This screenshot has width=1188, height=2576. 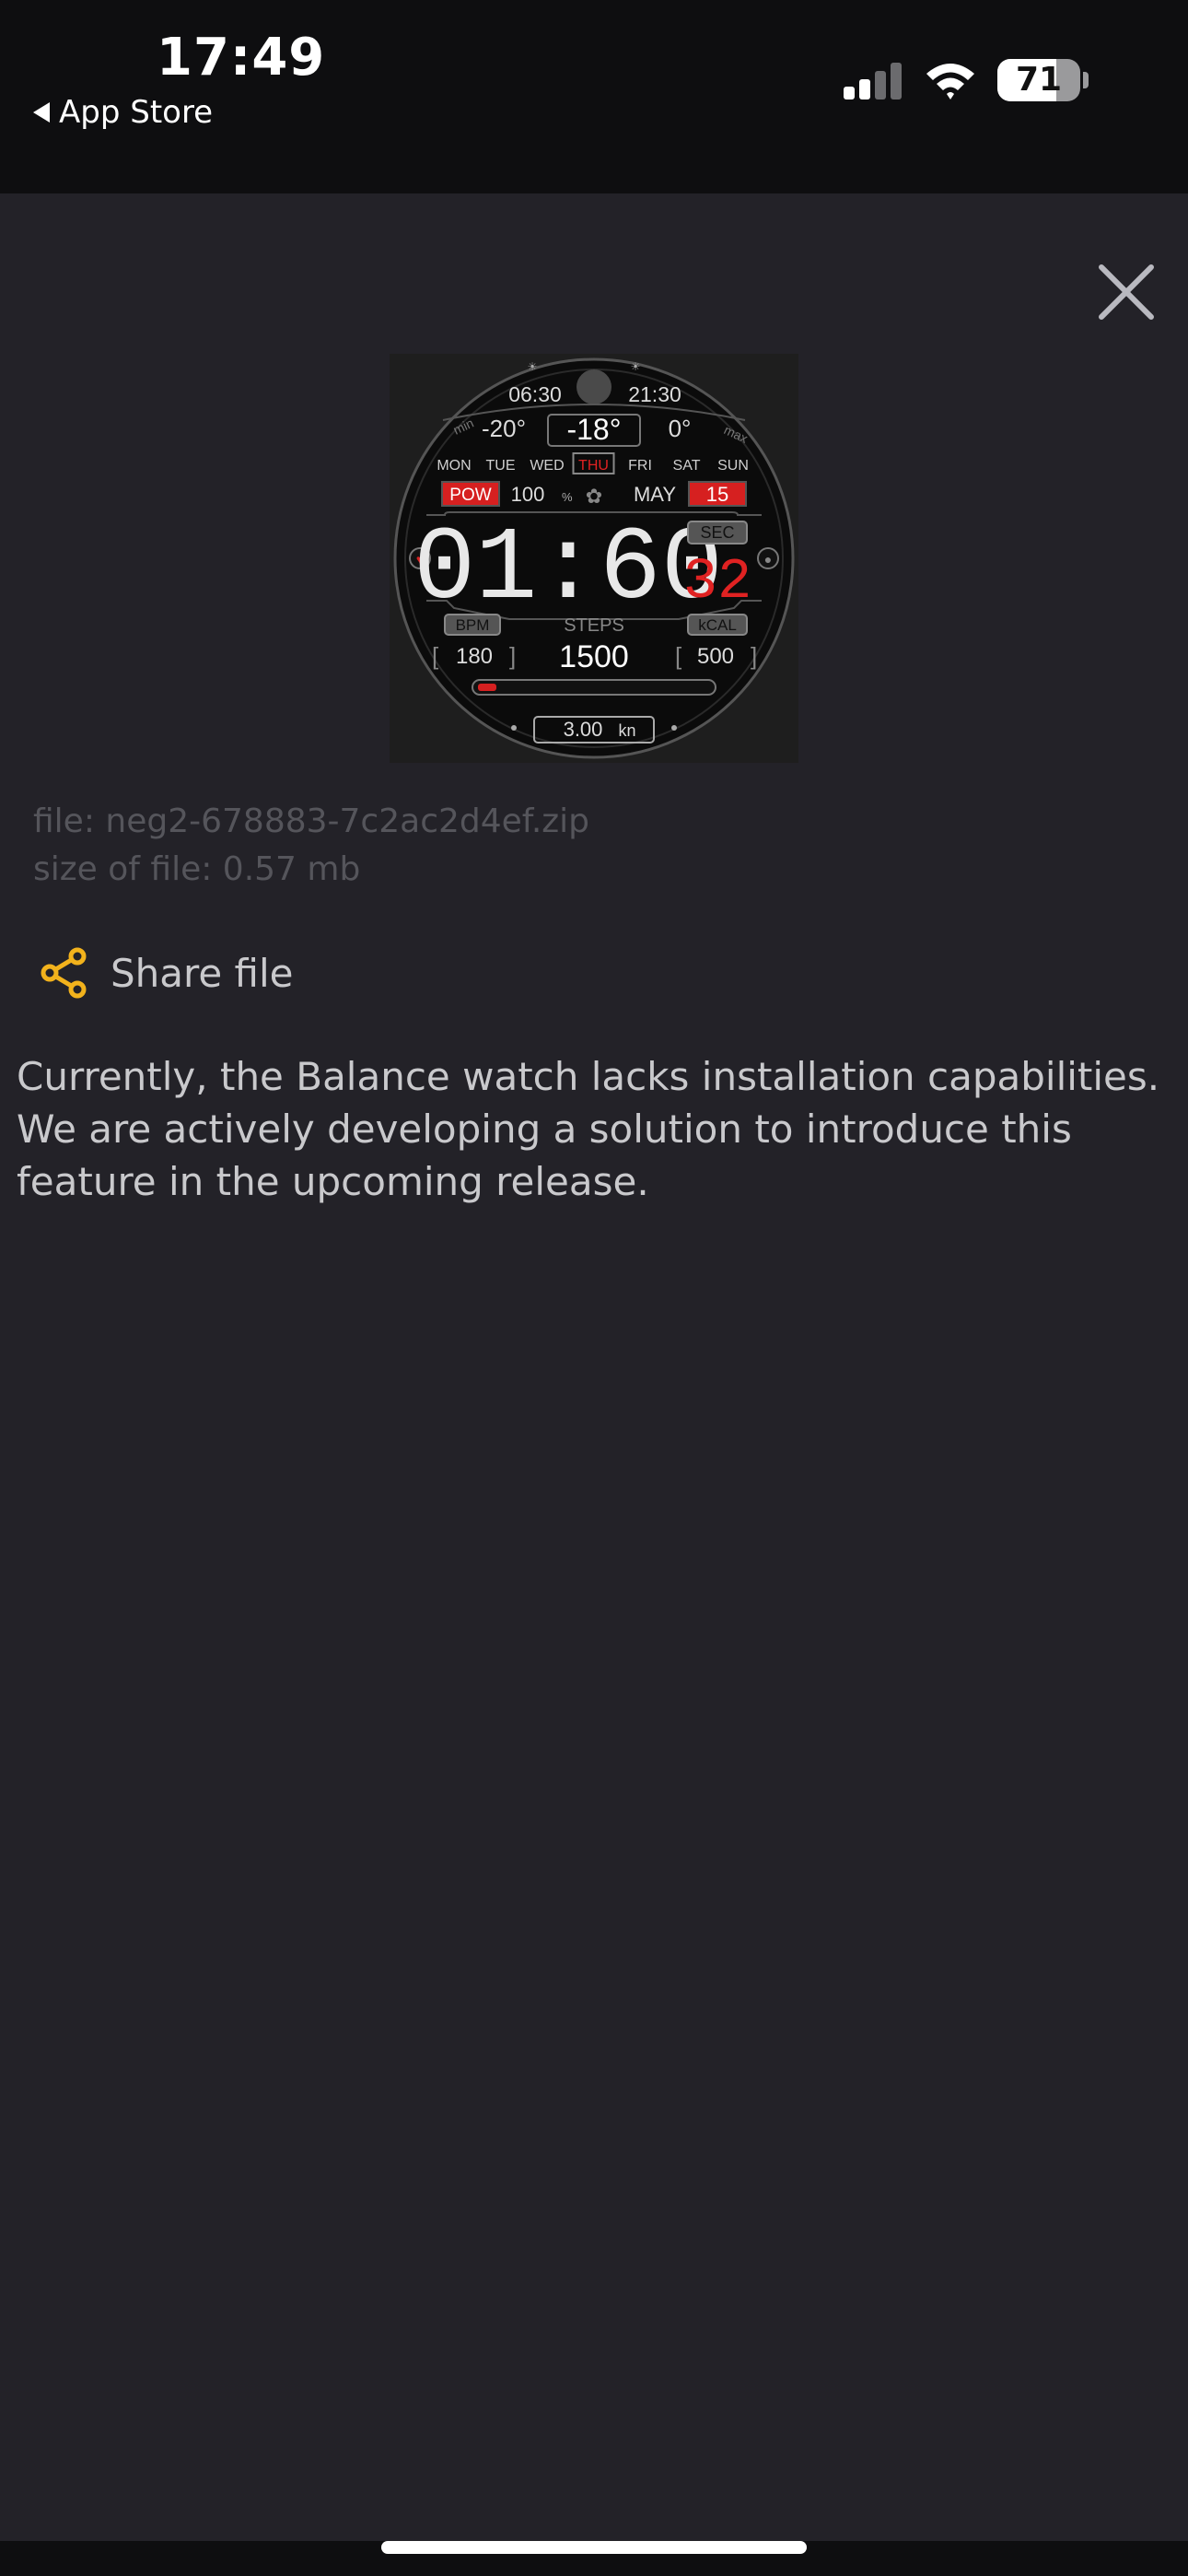 I want to click on bpm-bracket-right: ], so click(x=512, y=656).